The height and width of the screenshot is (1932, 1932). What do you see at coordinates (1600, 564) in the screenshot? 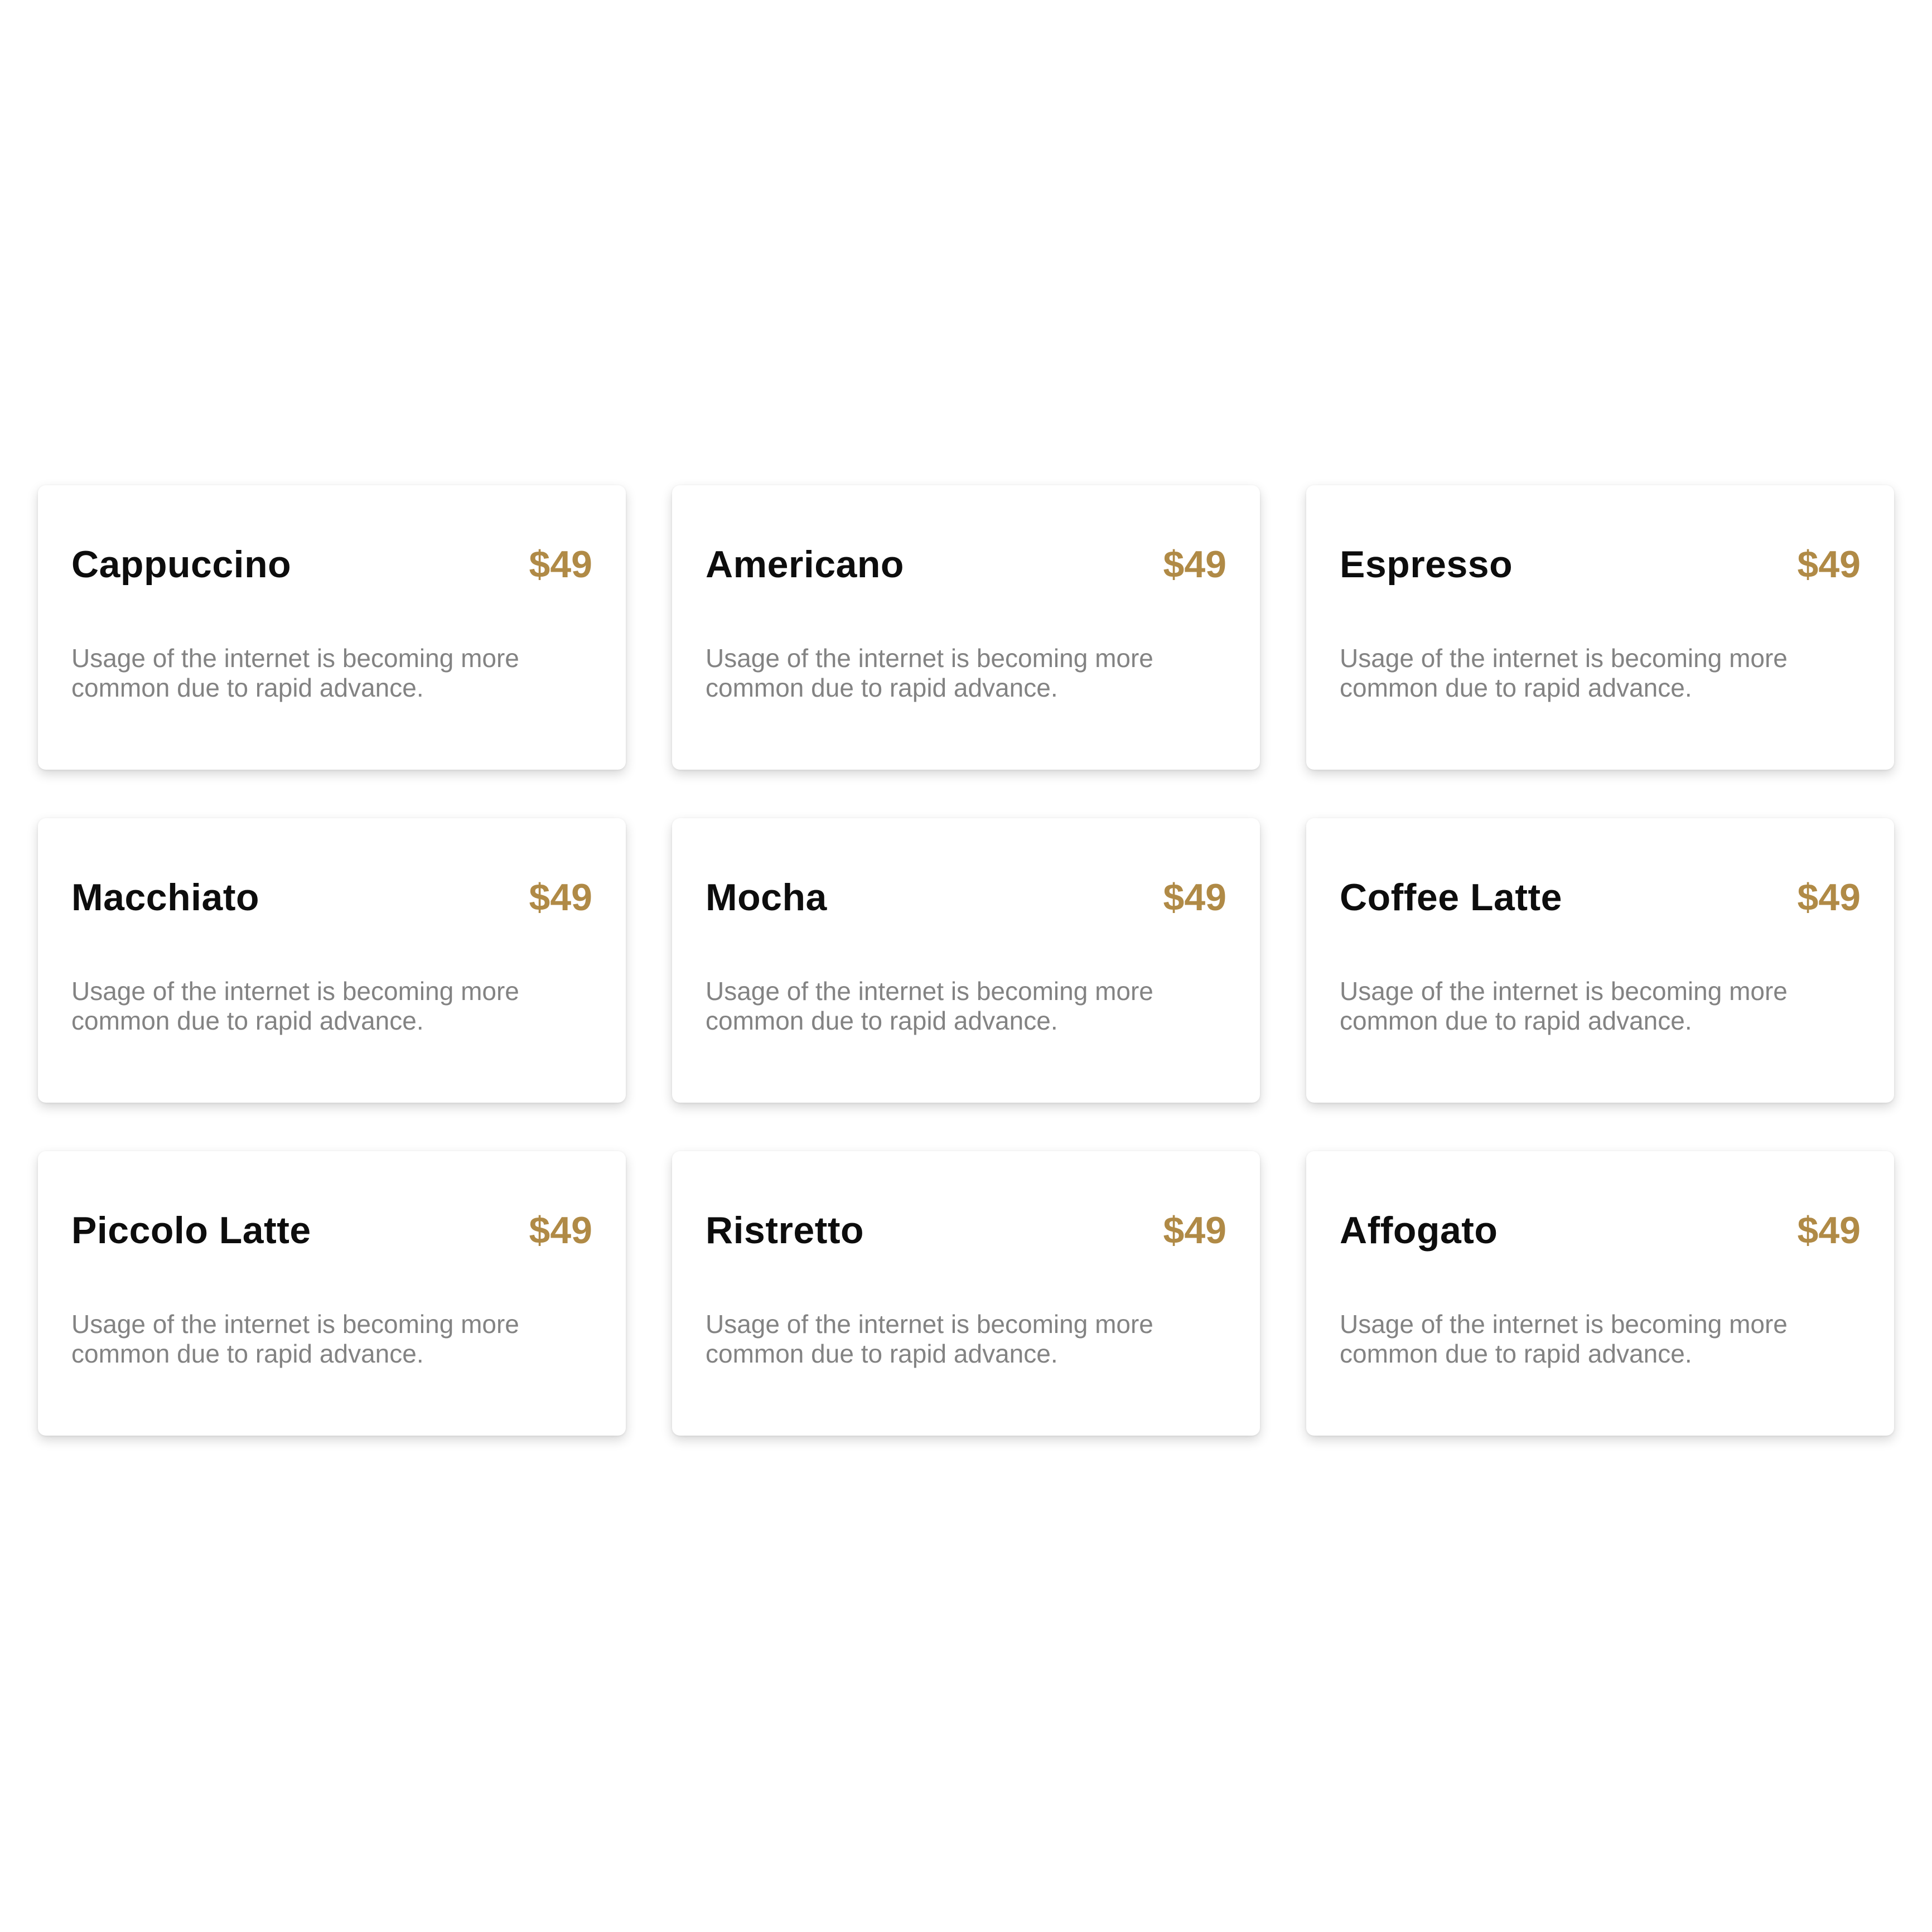
I see `card-header: Espresso $49` at bounding box center [1600, 564].